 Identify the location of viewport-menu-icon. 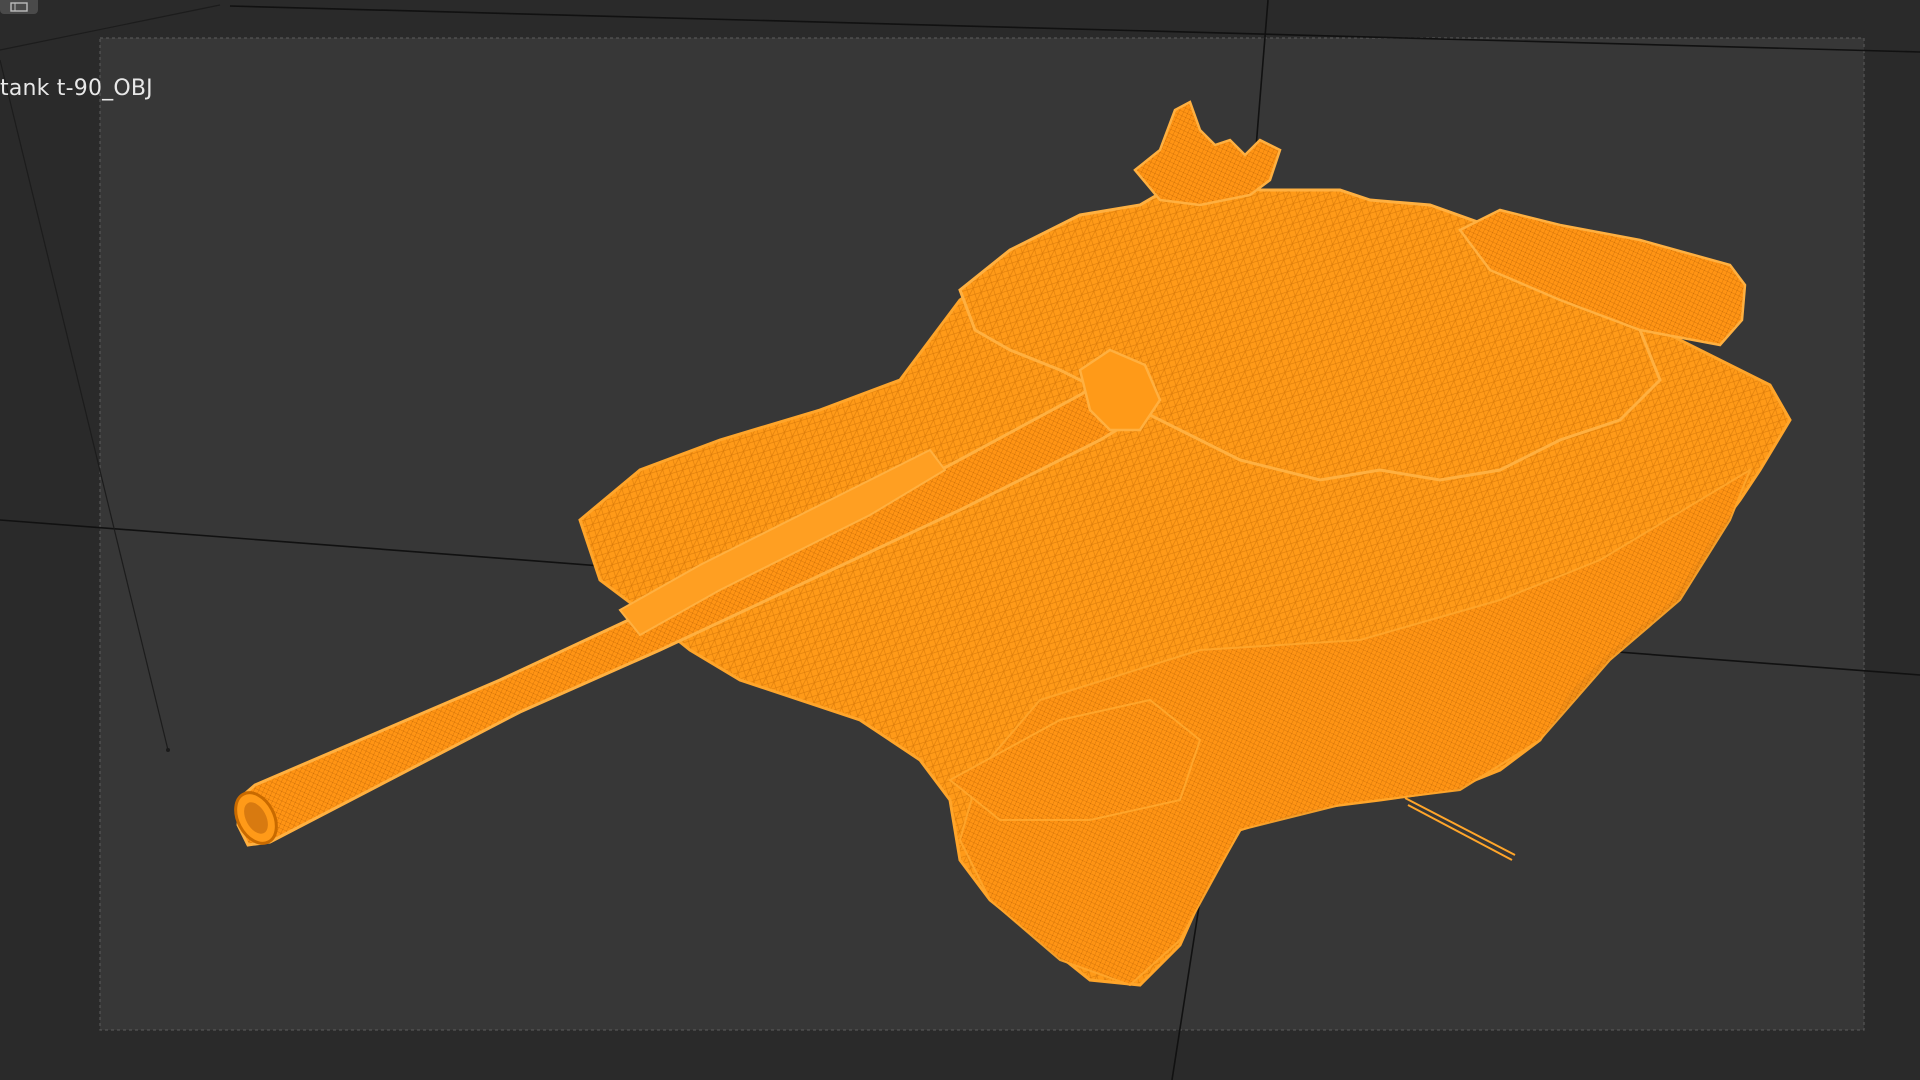
(19, 7).